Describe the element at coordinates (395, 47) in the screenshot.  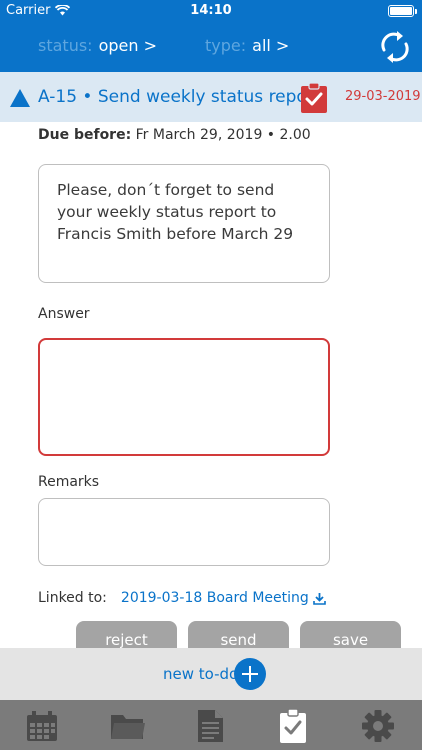
I see `refresh-icon` at that location.